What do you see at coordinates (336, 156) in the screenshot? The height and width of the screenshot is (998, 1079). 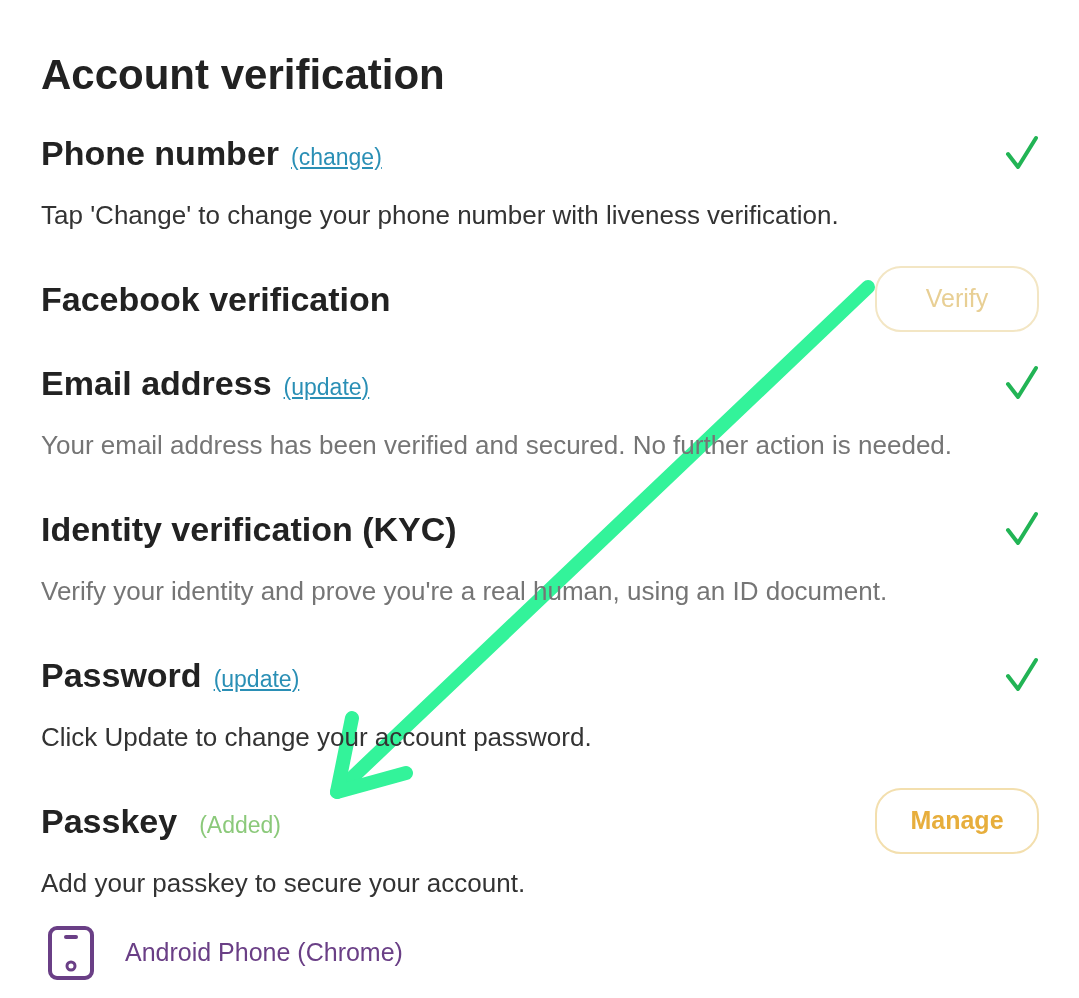 I see `change-link: (change)` at bounding box center [336, 156].